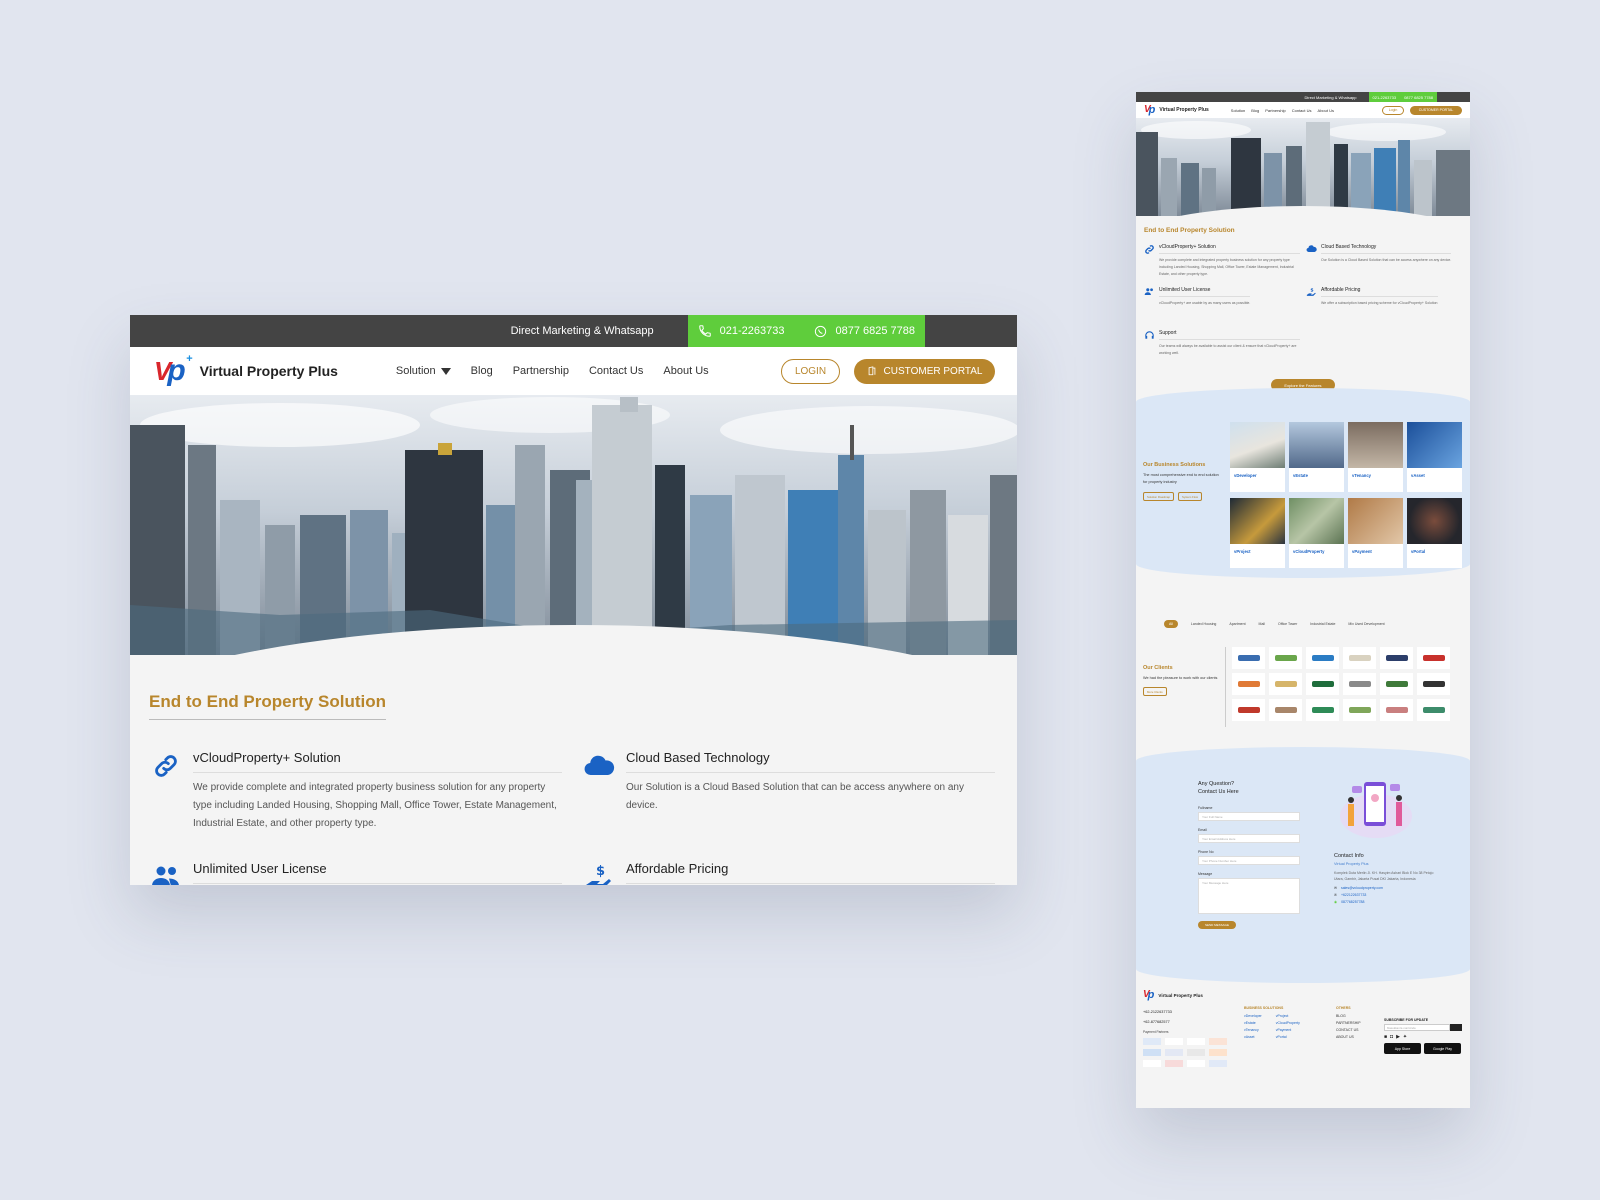 The image size is (1600, 1200). What do you see at coordinates (1255, 110) in the screenshot?
I see `mini-nav-blog: Blog` at bounding box center [1255, 110].